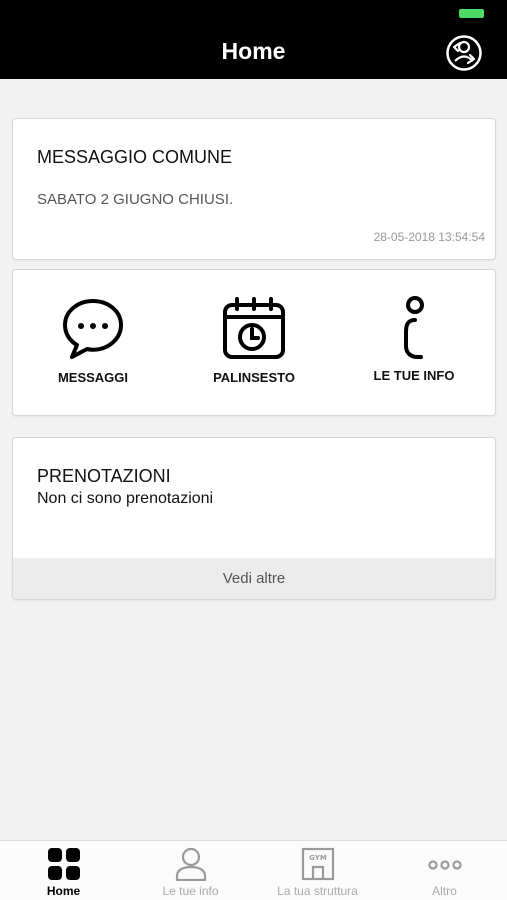 This screenshot has width=507, height=900. I want to click on more-icon, so click(445, 865).